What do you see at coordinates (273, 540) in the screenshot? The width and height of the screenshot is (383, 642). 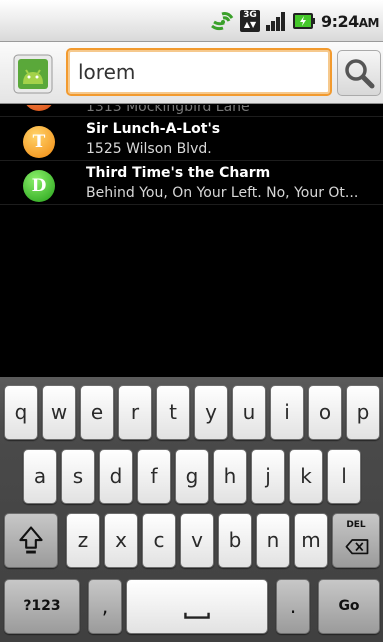 I see `key-n: n` at bounding box center [273, 540].